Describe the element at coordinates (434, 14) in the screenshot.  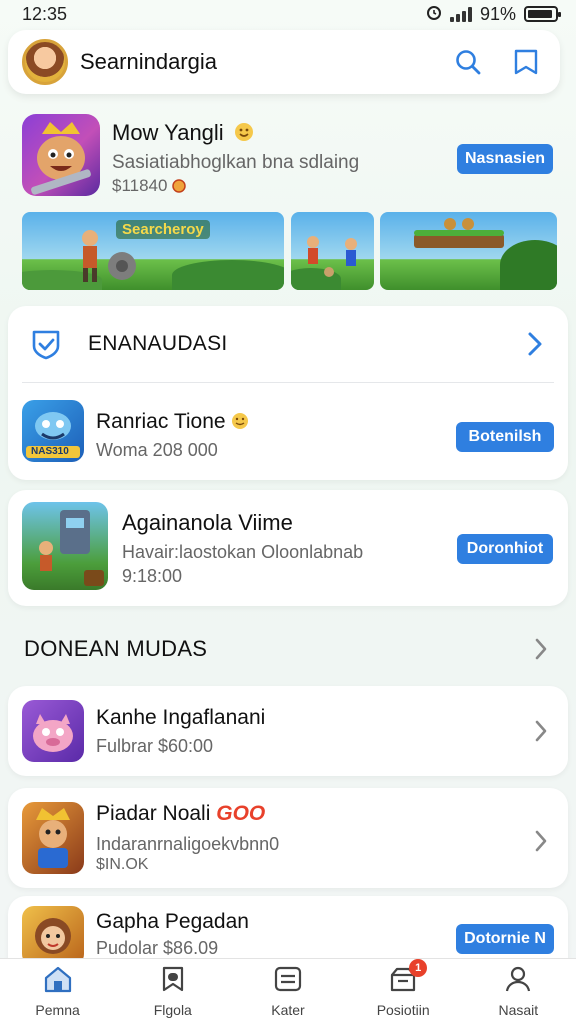
I see `alarm-icon` at that location.